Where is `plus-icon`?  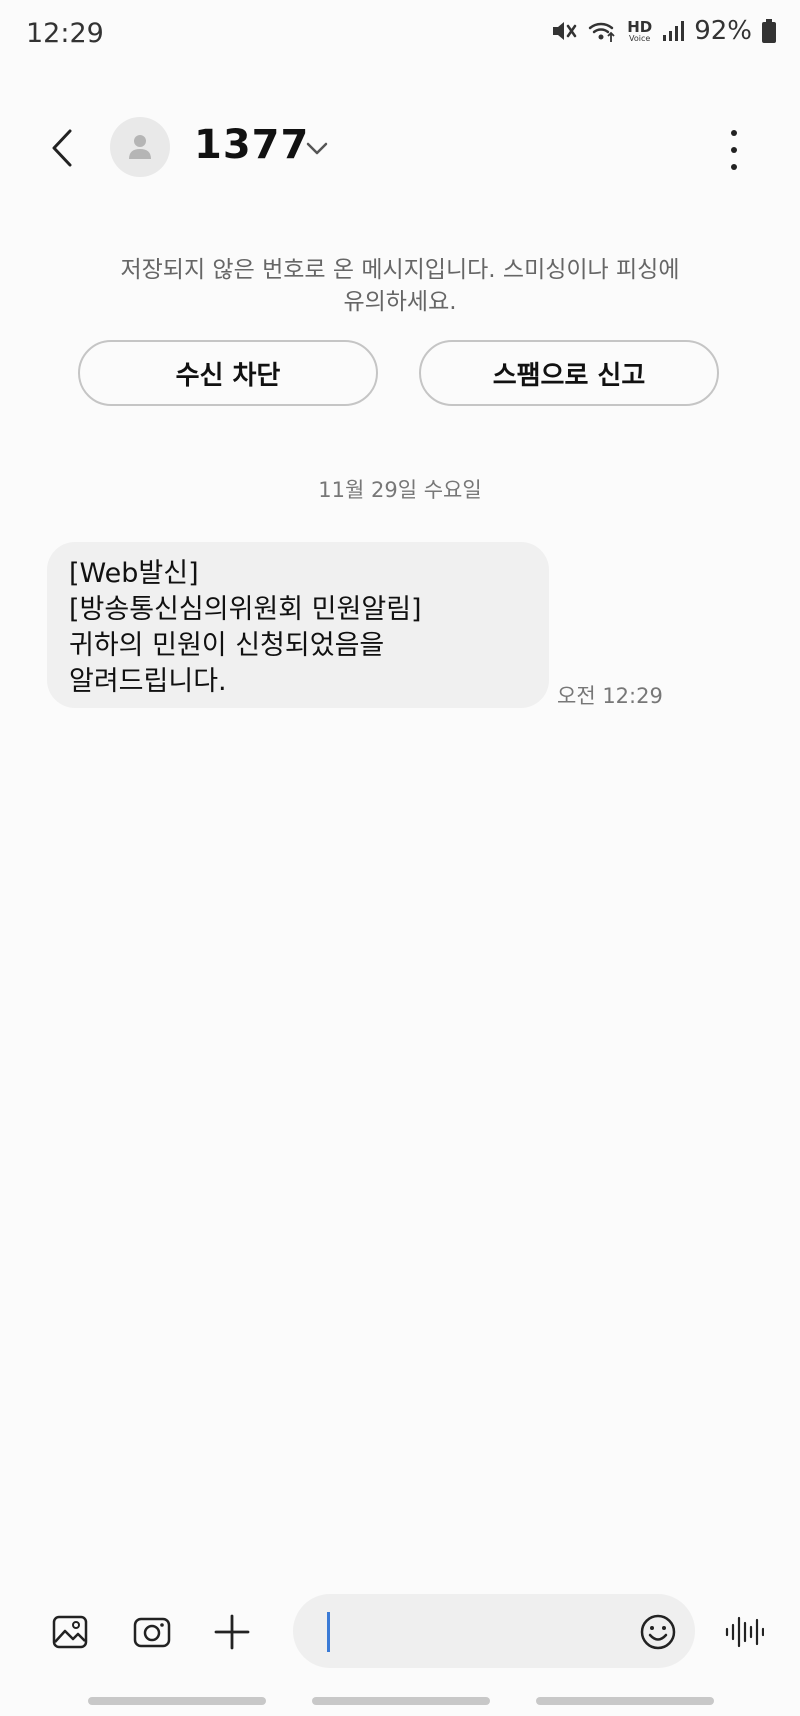
plus-icon is located at coordinates (232, 1632).